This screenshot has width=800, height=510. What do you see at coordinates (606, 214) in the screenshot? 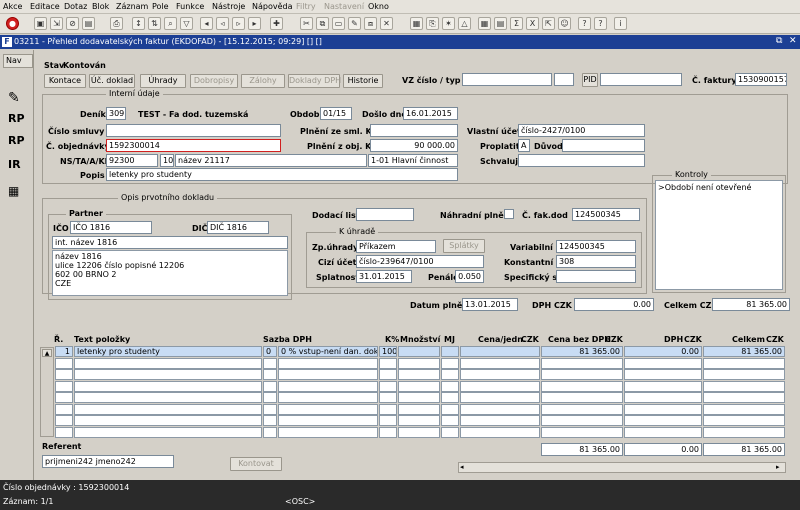
I see `cislo-fak-dod-field: 124500345` at bounding box center [606, 214].